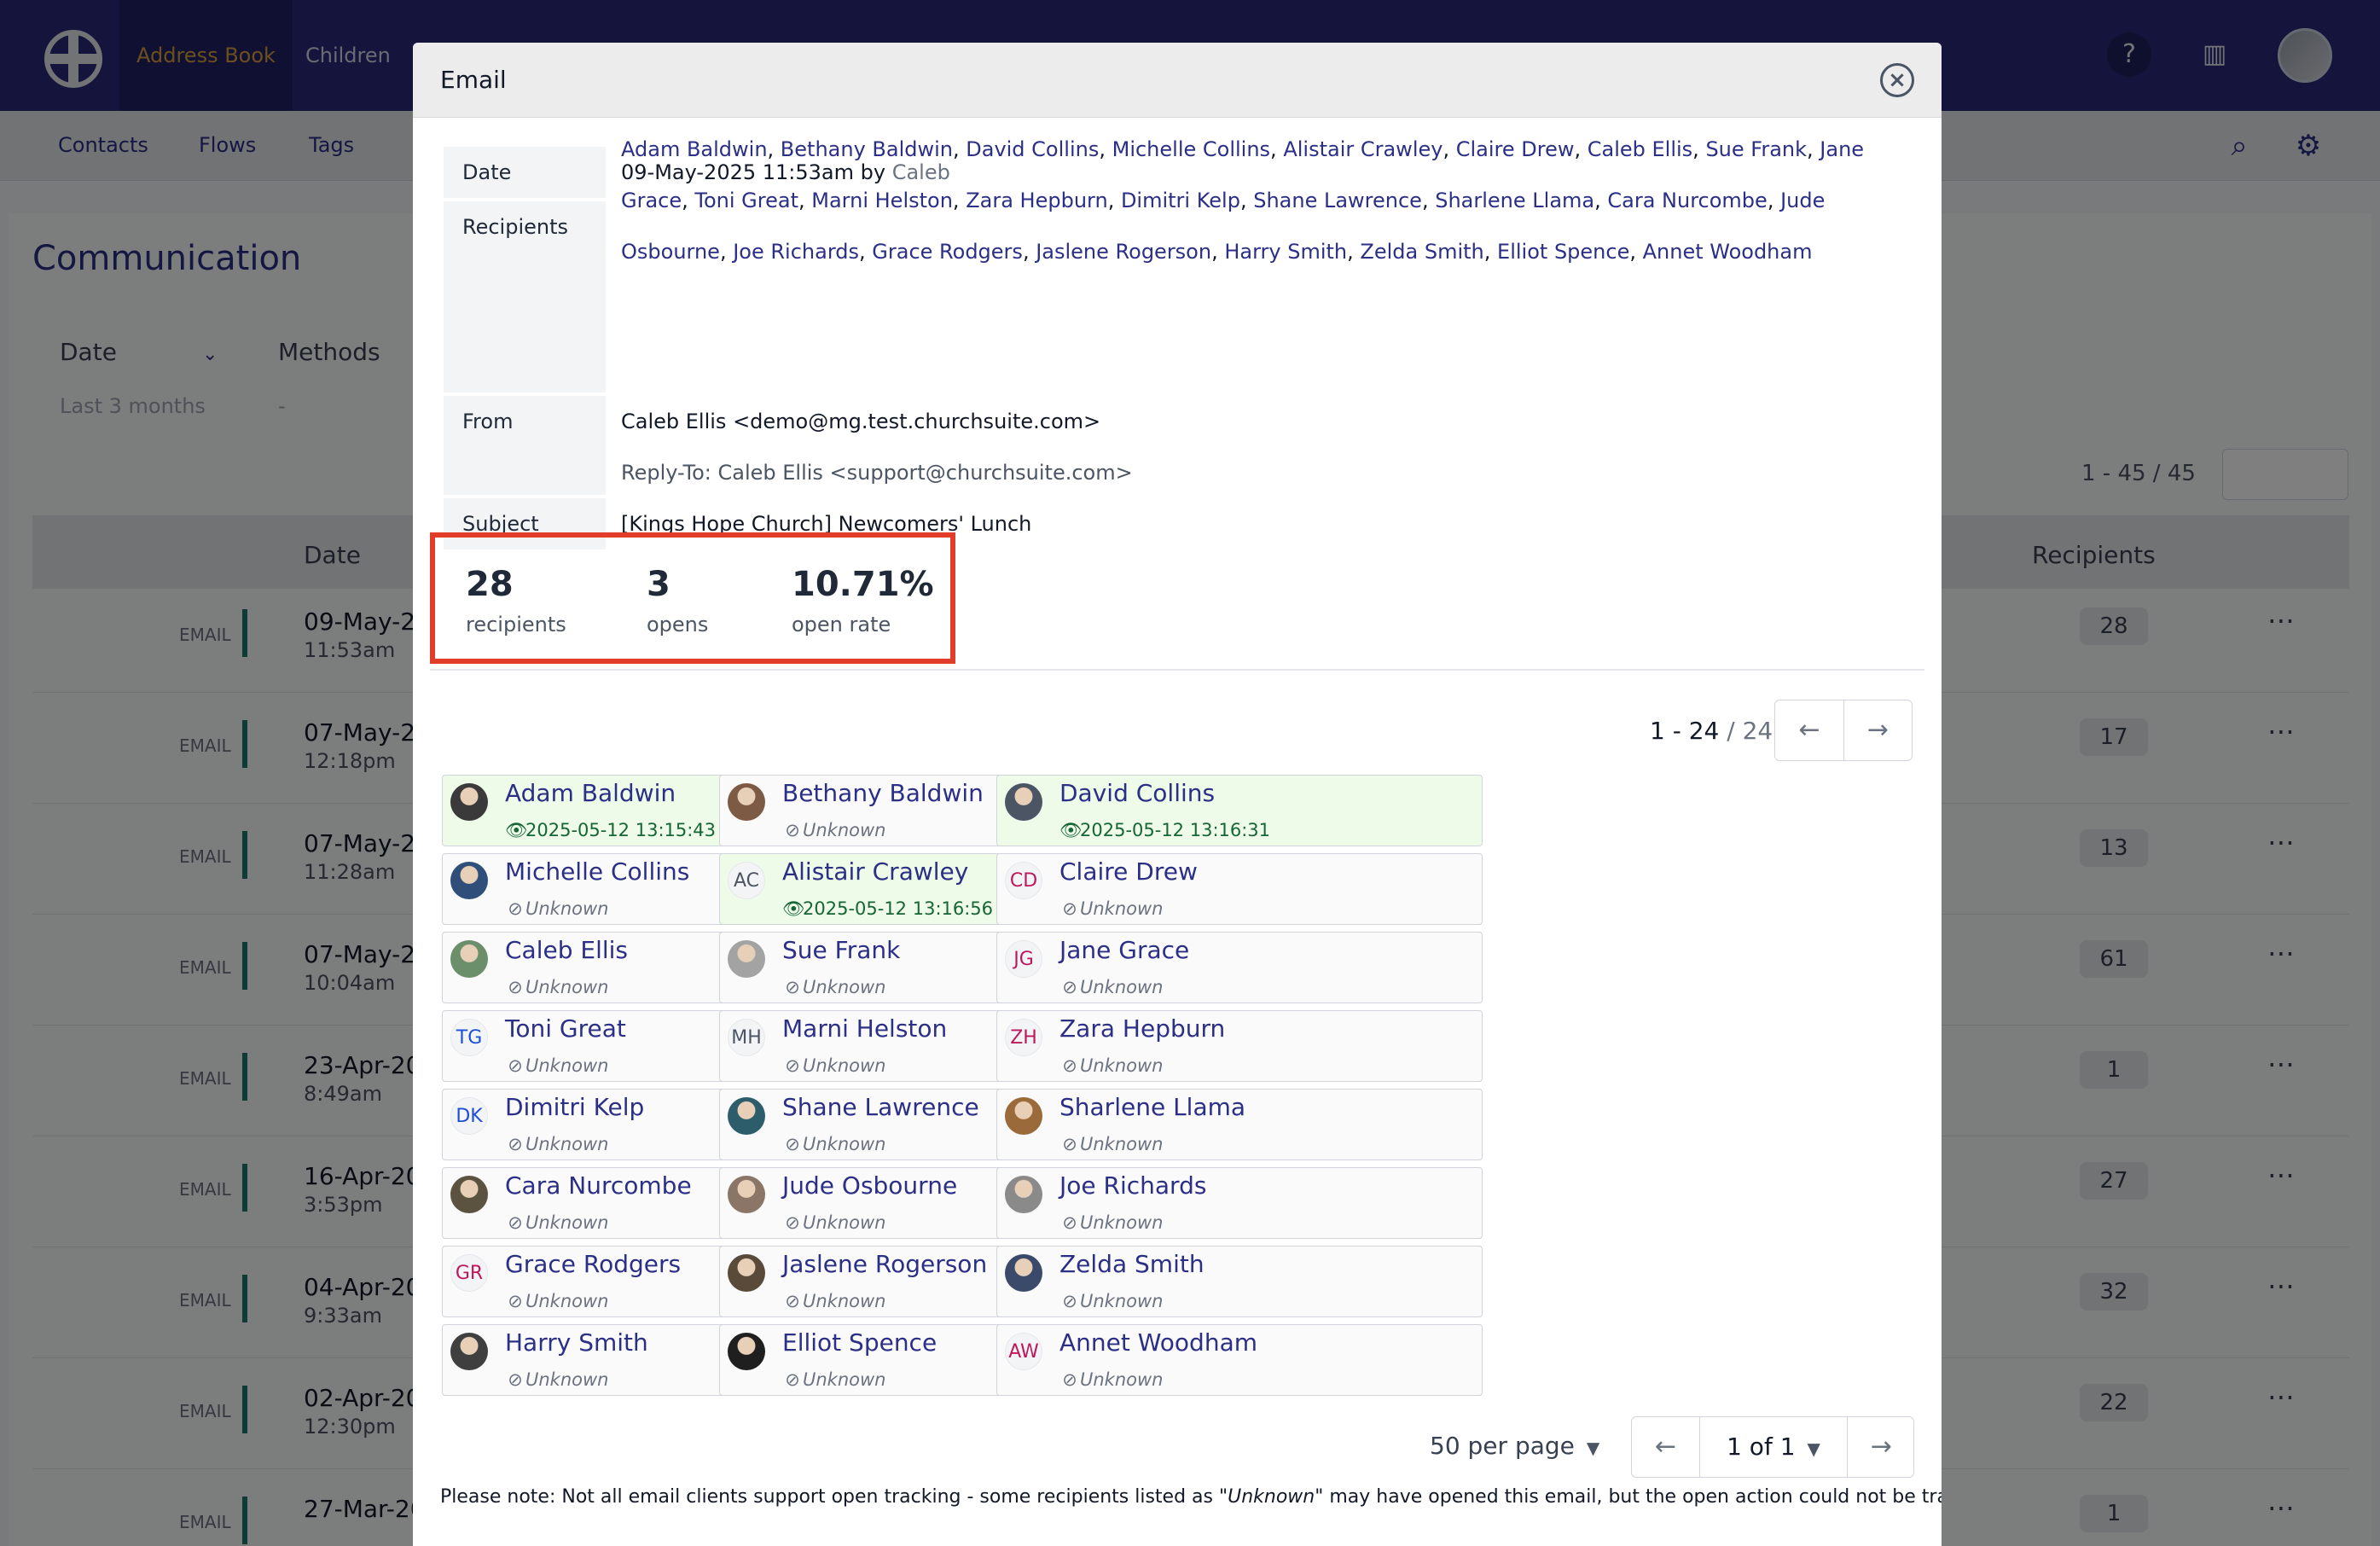 Image resolution: width=2380 pixels, height=1546 pixels. What do you see at coordinates (565, 1028) in the screenshot?
I see `recipient-name: Toni Great` at bounding box center [565, 1028].